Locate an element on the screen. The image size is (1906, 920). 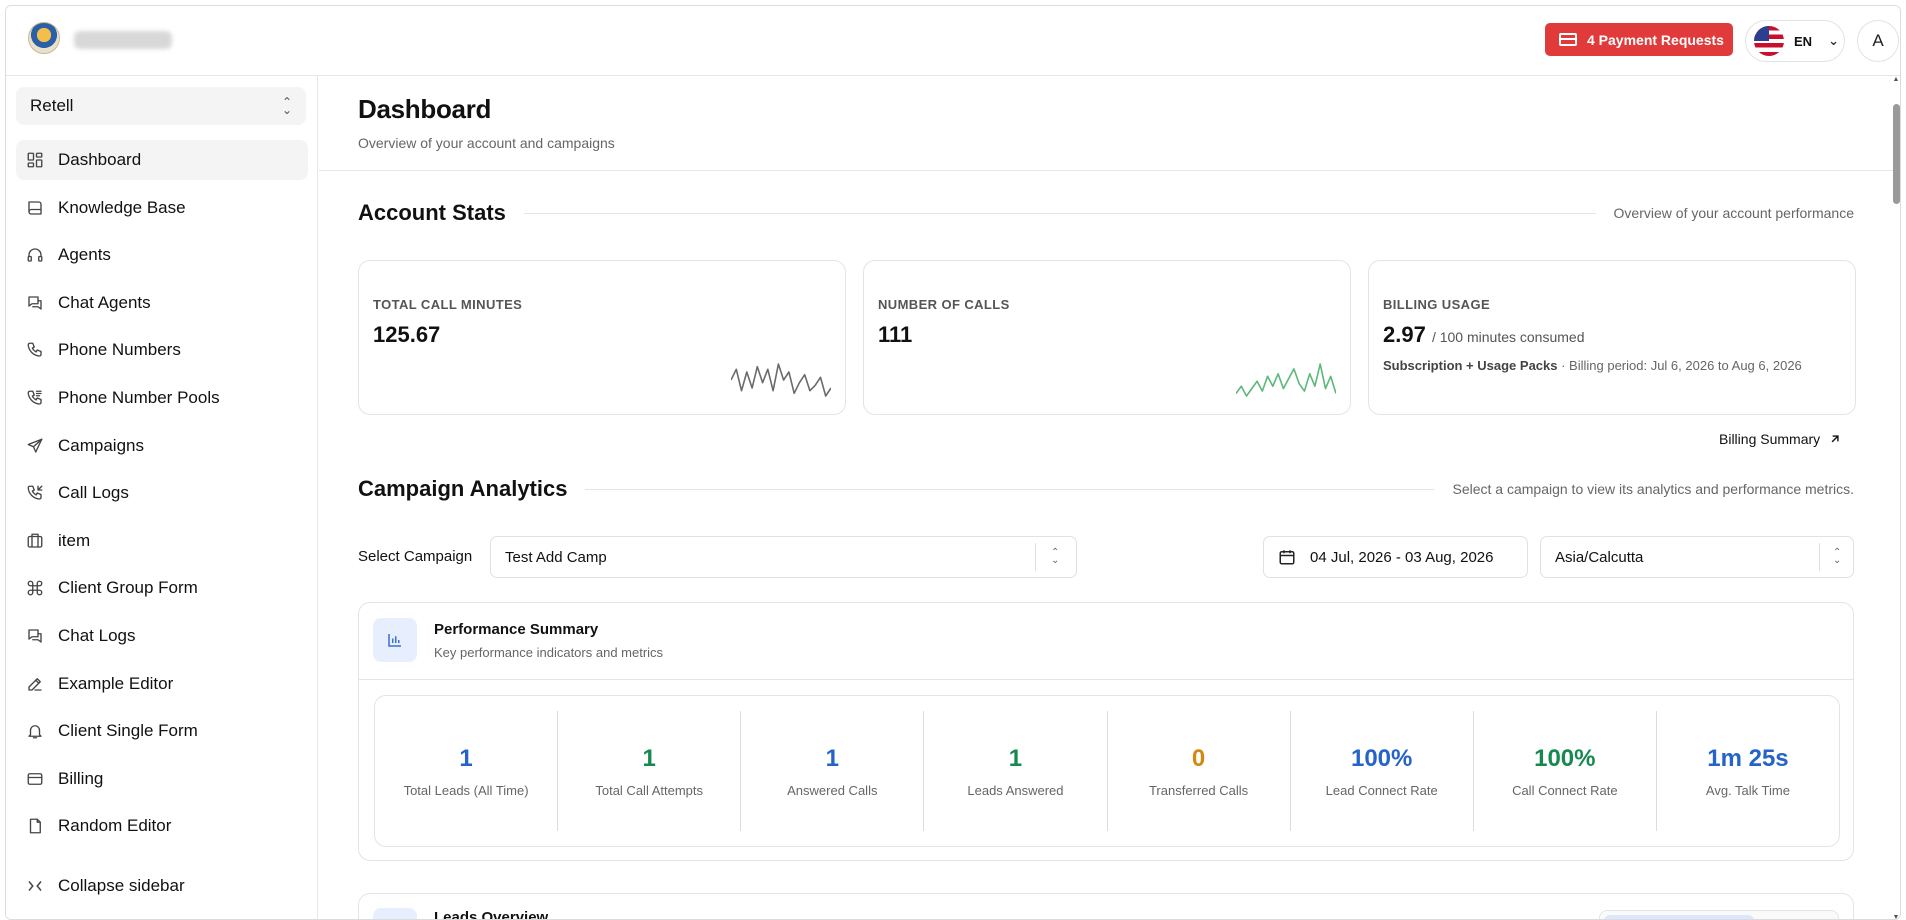
user-avatar: A is located at coordinates (1878, 41).